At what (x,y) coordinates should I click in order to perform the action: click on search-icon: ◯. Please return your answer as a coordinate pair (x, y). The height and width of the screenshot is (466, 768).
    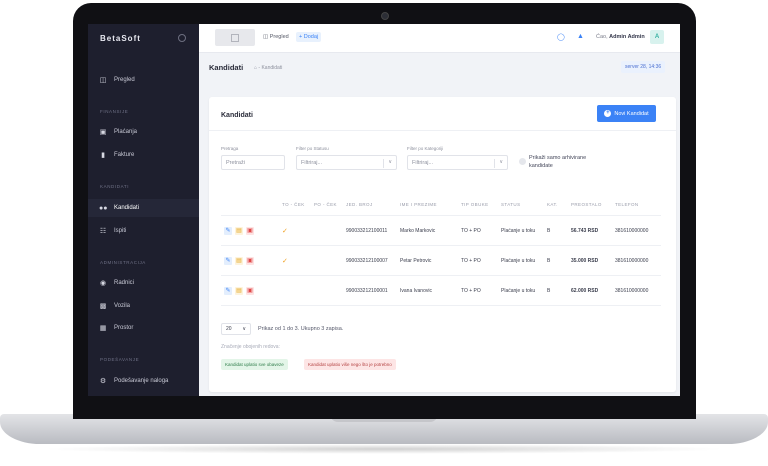
    Looking at the image, I should click on (561, 37).